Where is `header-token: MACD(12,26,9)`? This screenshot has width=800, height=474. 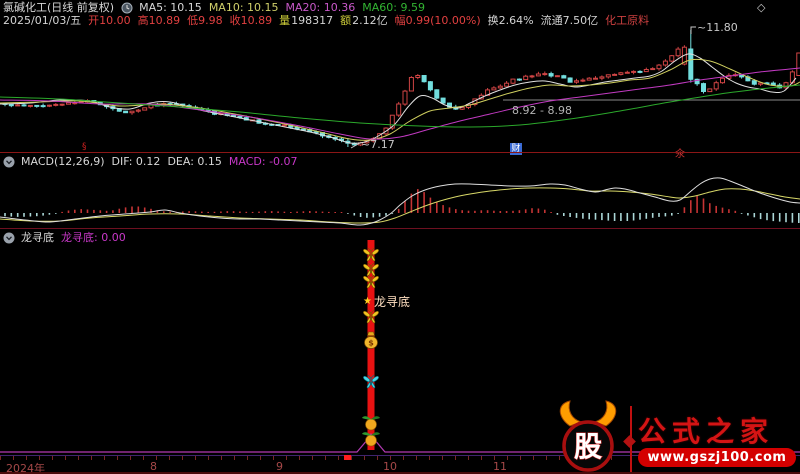
header-token: MACD(12,26,9) is located at coordinates (63, 161).